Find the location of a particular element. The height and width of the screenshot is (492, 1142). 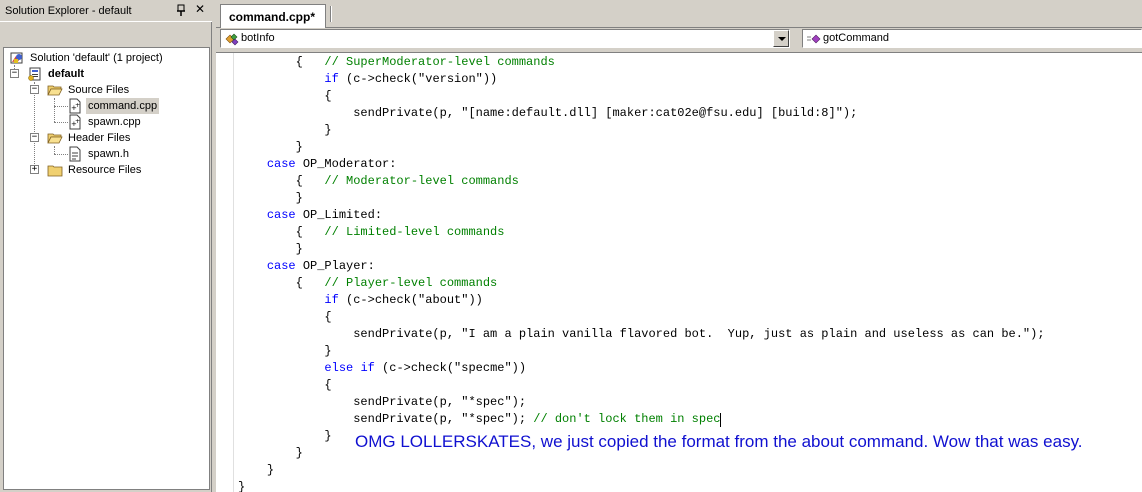

tree-label-command-cpp: command.cpp is located at coordinates (123, 106).